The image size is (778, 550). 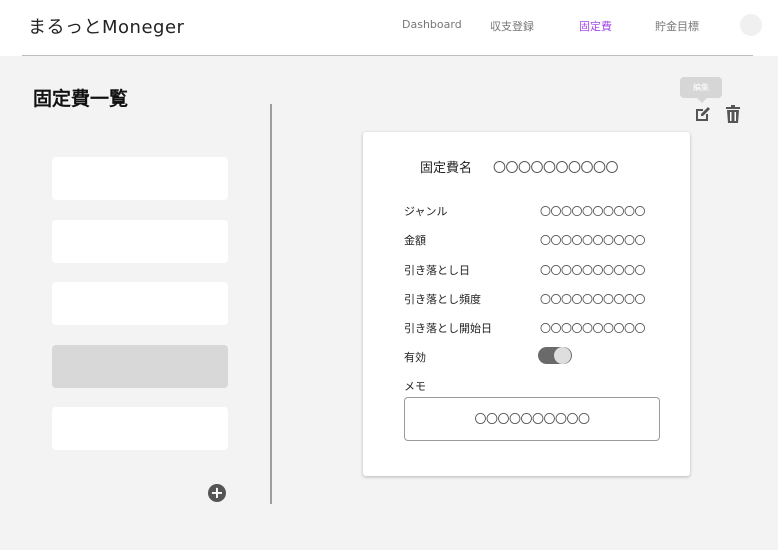 I want to click on add-fixed-cost-button: +, so click(x=217, y=493).